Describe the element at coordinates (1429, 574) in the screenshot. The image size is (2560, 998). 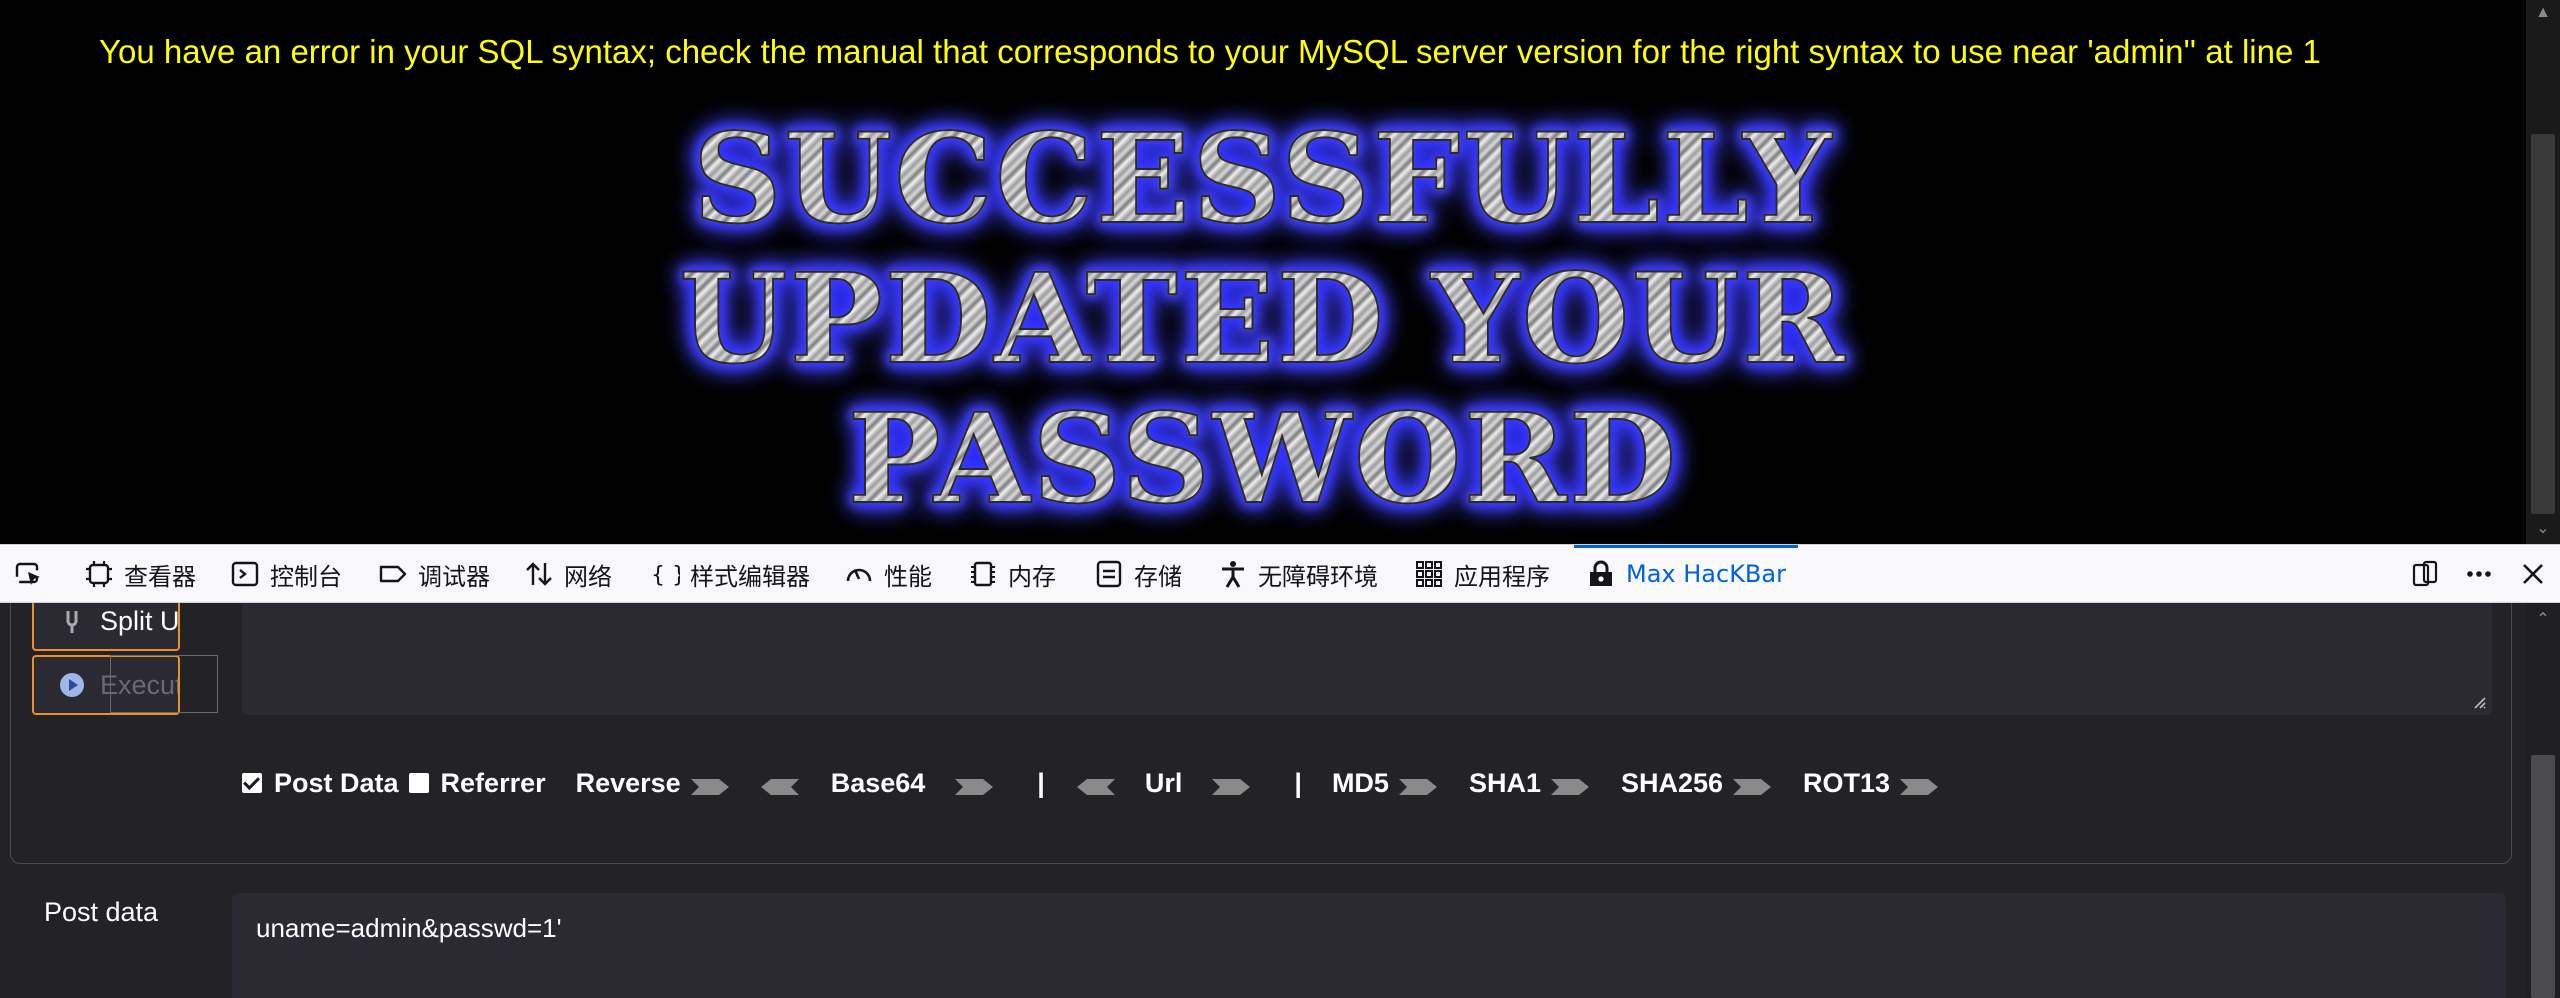
I see `application-icon` at that location.